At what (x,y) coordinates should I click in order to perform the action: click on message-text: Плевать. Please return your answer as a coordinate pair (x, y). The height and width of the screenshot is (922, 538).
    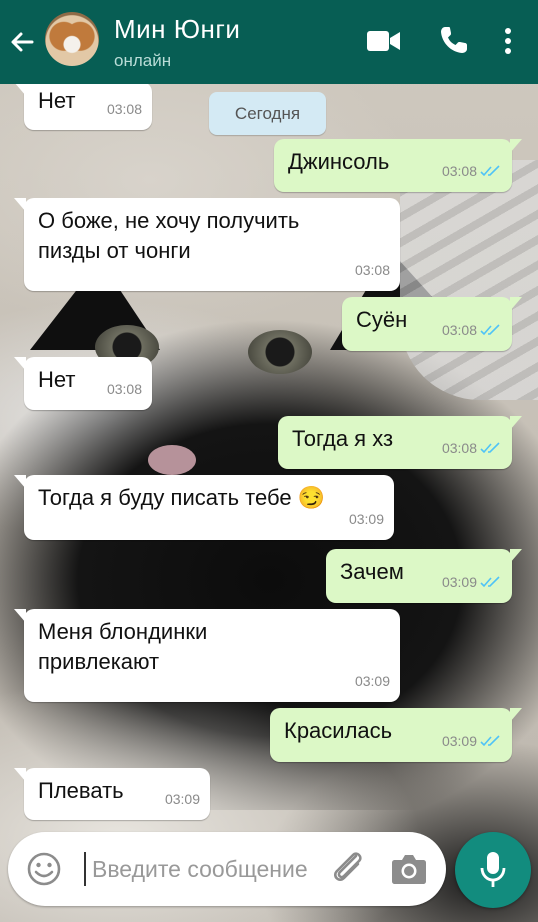
    Looking at the image, I should click on (81, 790).